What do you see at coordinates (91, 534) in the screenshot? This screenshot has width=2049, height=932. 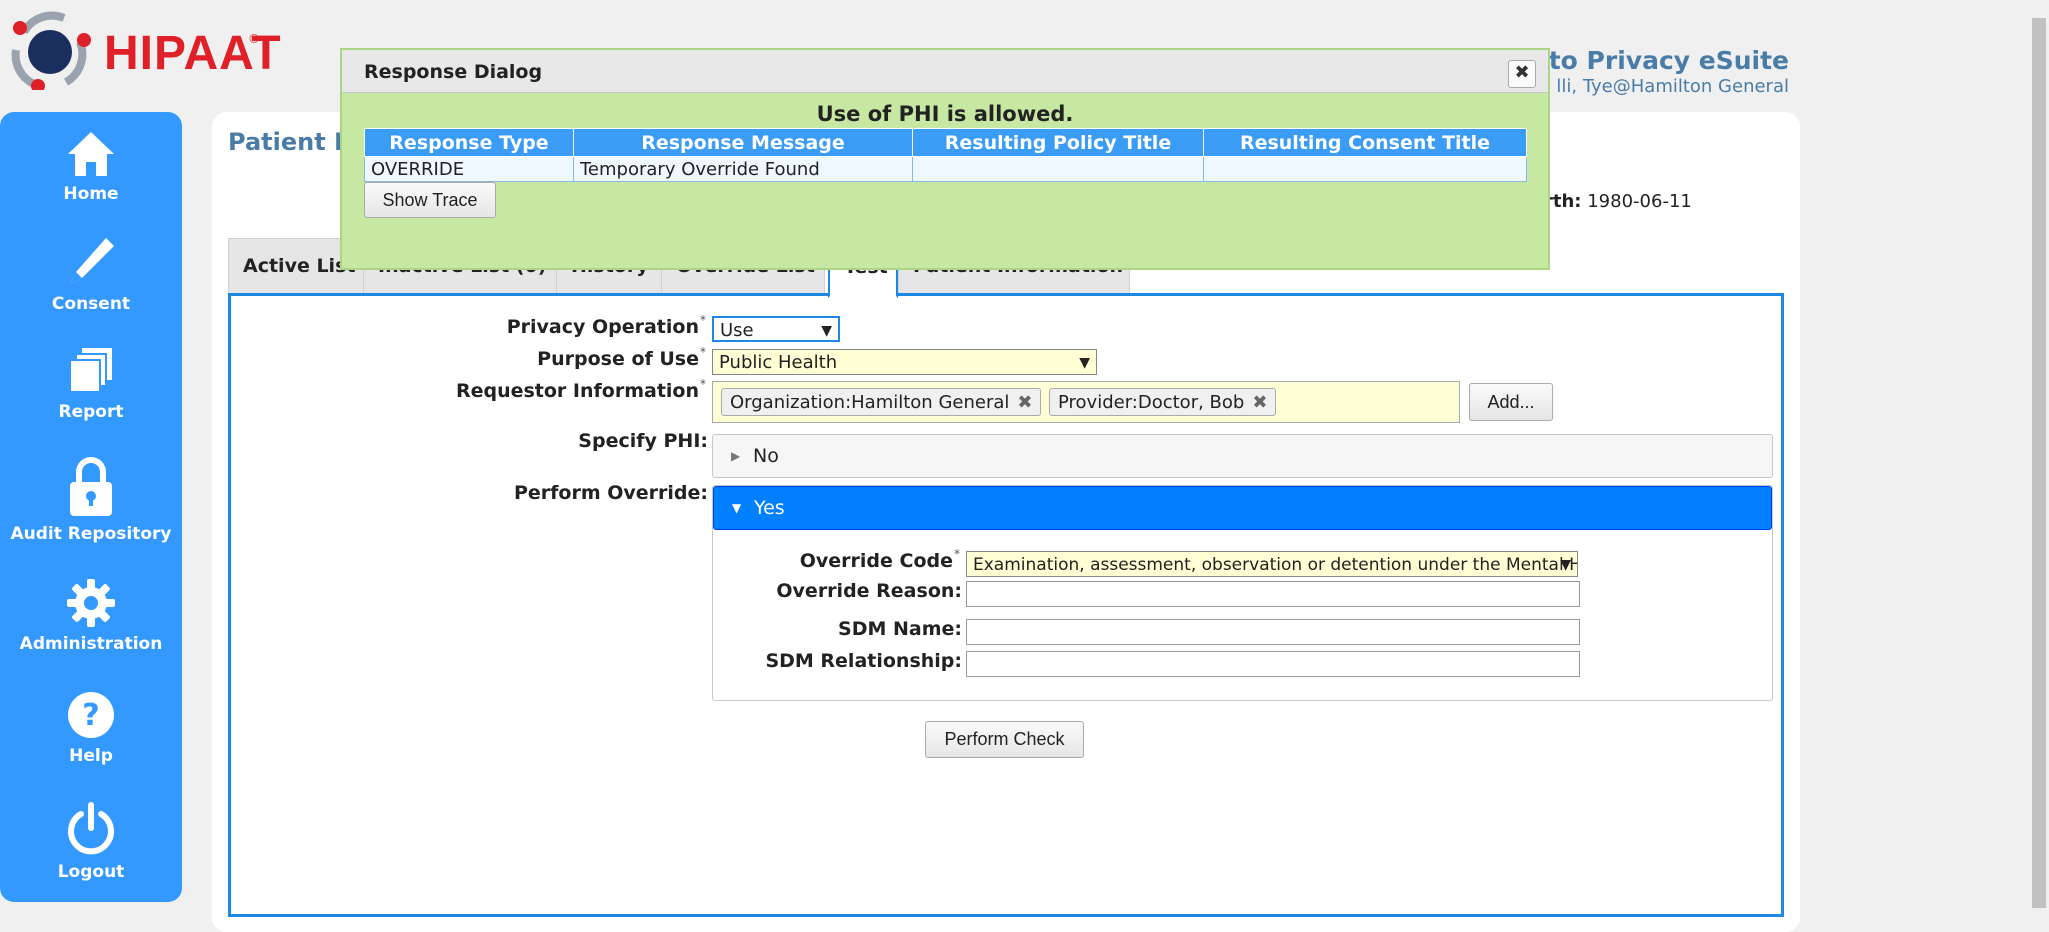 I see `nav-label: Audit Repository` at bounding box center [91, 534].